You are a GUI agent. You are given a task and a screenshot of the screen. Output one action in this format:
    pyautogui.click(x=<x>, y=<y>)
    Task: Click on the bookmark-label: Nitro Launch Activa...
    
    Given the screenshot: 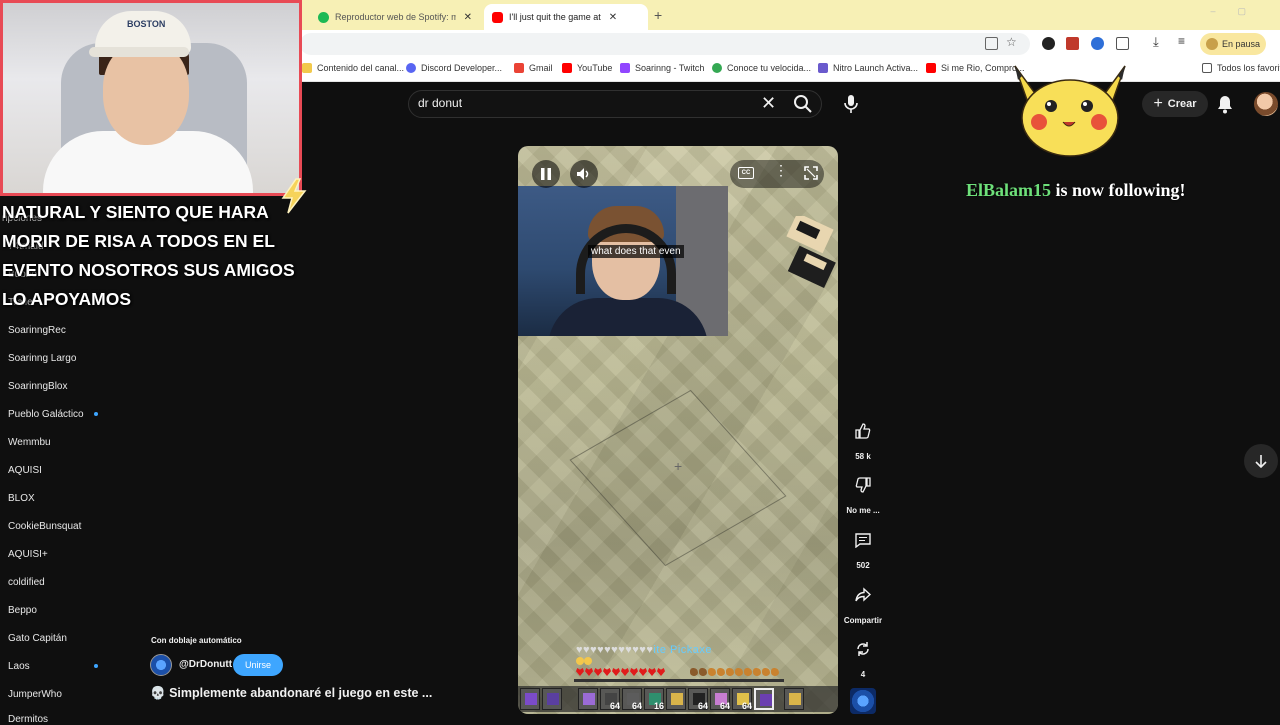 What is the action you would take?
    pyautogui.click(x=876, y=68)
    